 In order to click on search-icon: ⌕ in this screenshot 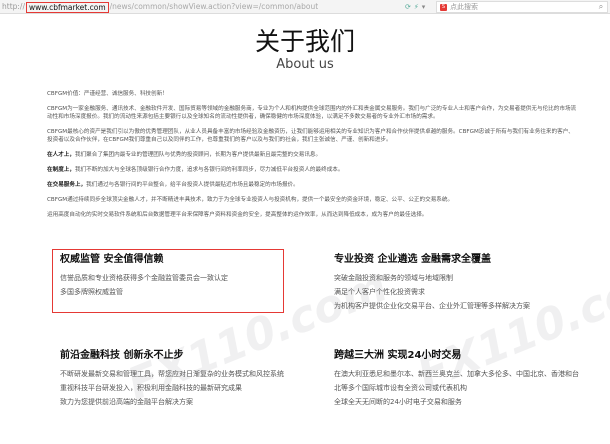, I will do `click(601, 7)`.